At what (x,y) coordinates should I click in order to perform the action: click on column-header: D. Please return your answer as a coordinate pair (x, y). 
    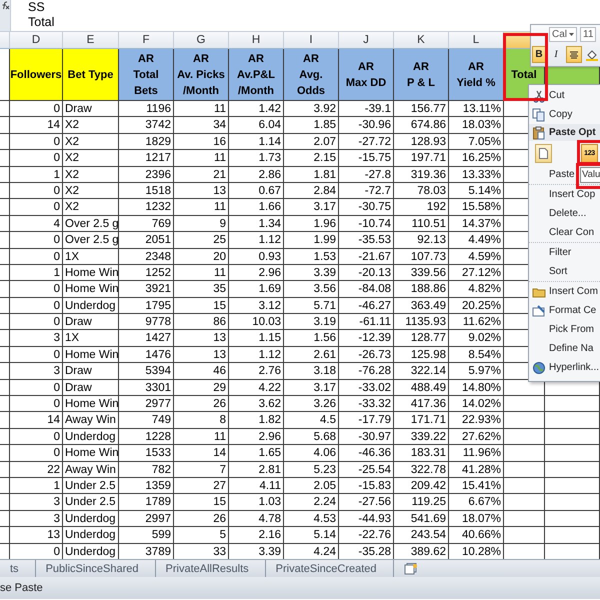
    Looking at the image, I should click on (36, 40).